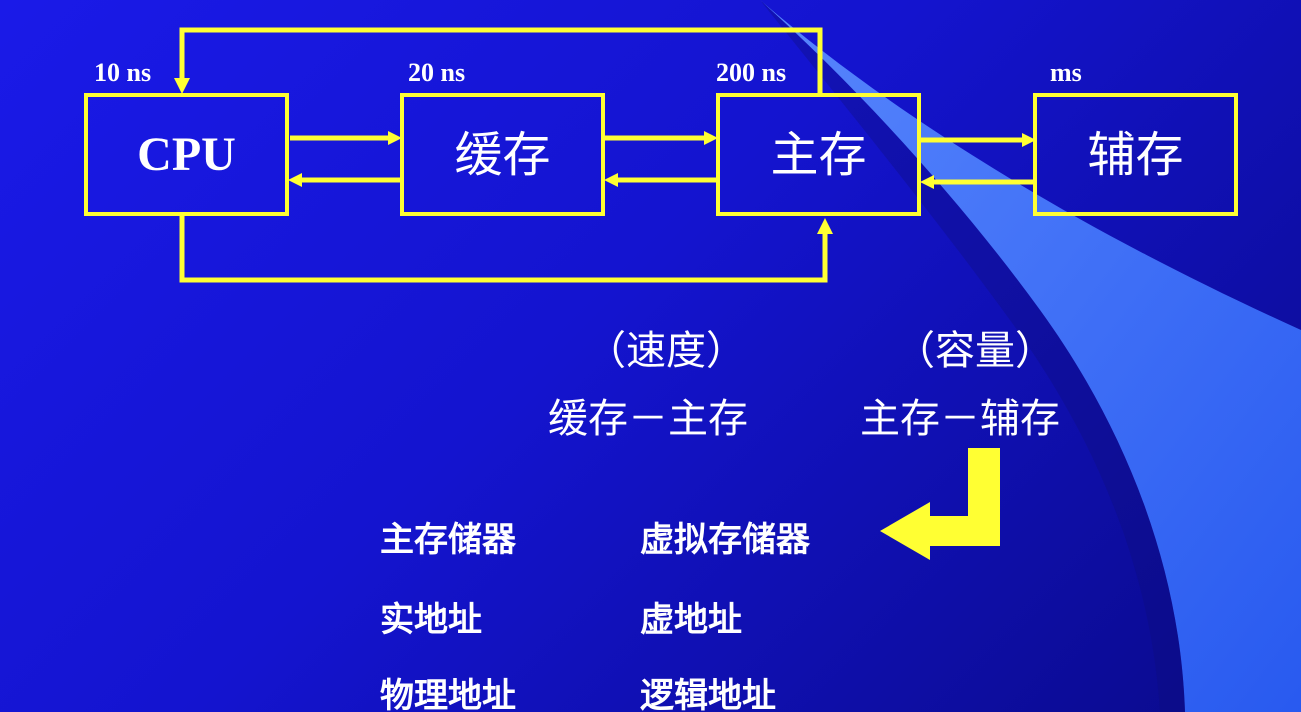 Image resolution: width=1301 pixels, height=712 pixels. I want to click on capacity-label: （容量）, so click(975, 351).